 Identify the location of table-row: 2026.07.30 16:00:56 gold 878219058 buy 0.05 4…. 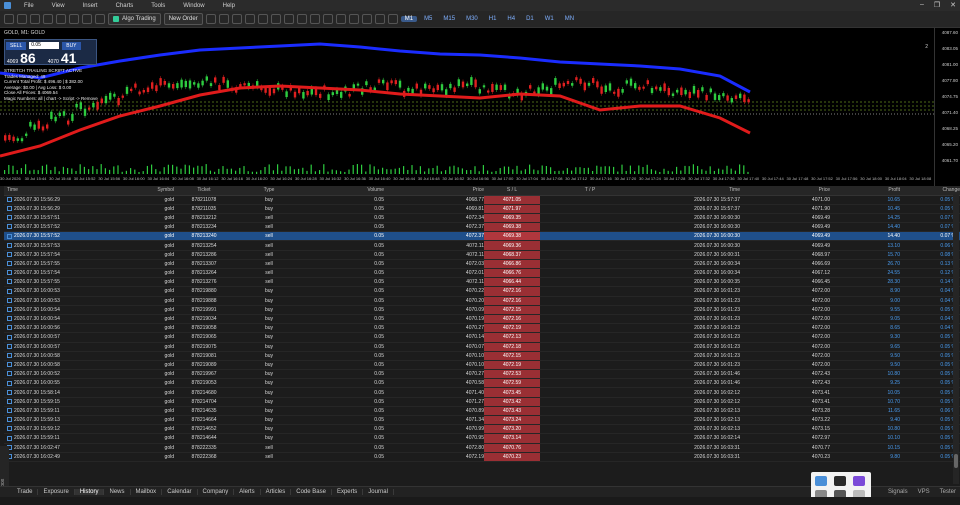
(482, 328).